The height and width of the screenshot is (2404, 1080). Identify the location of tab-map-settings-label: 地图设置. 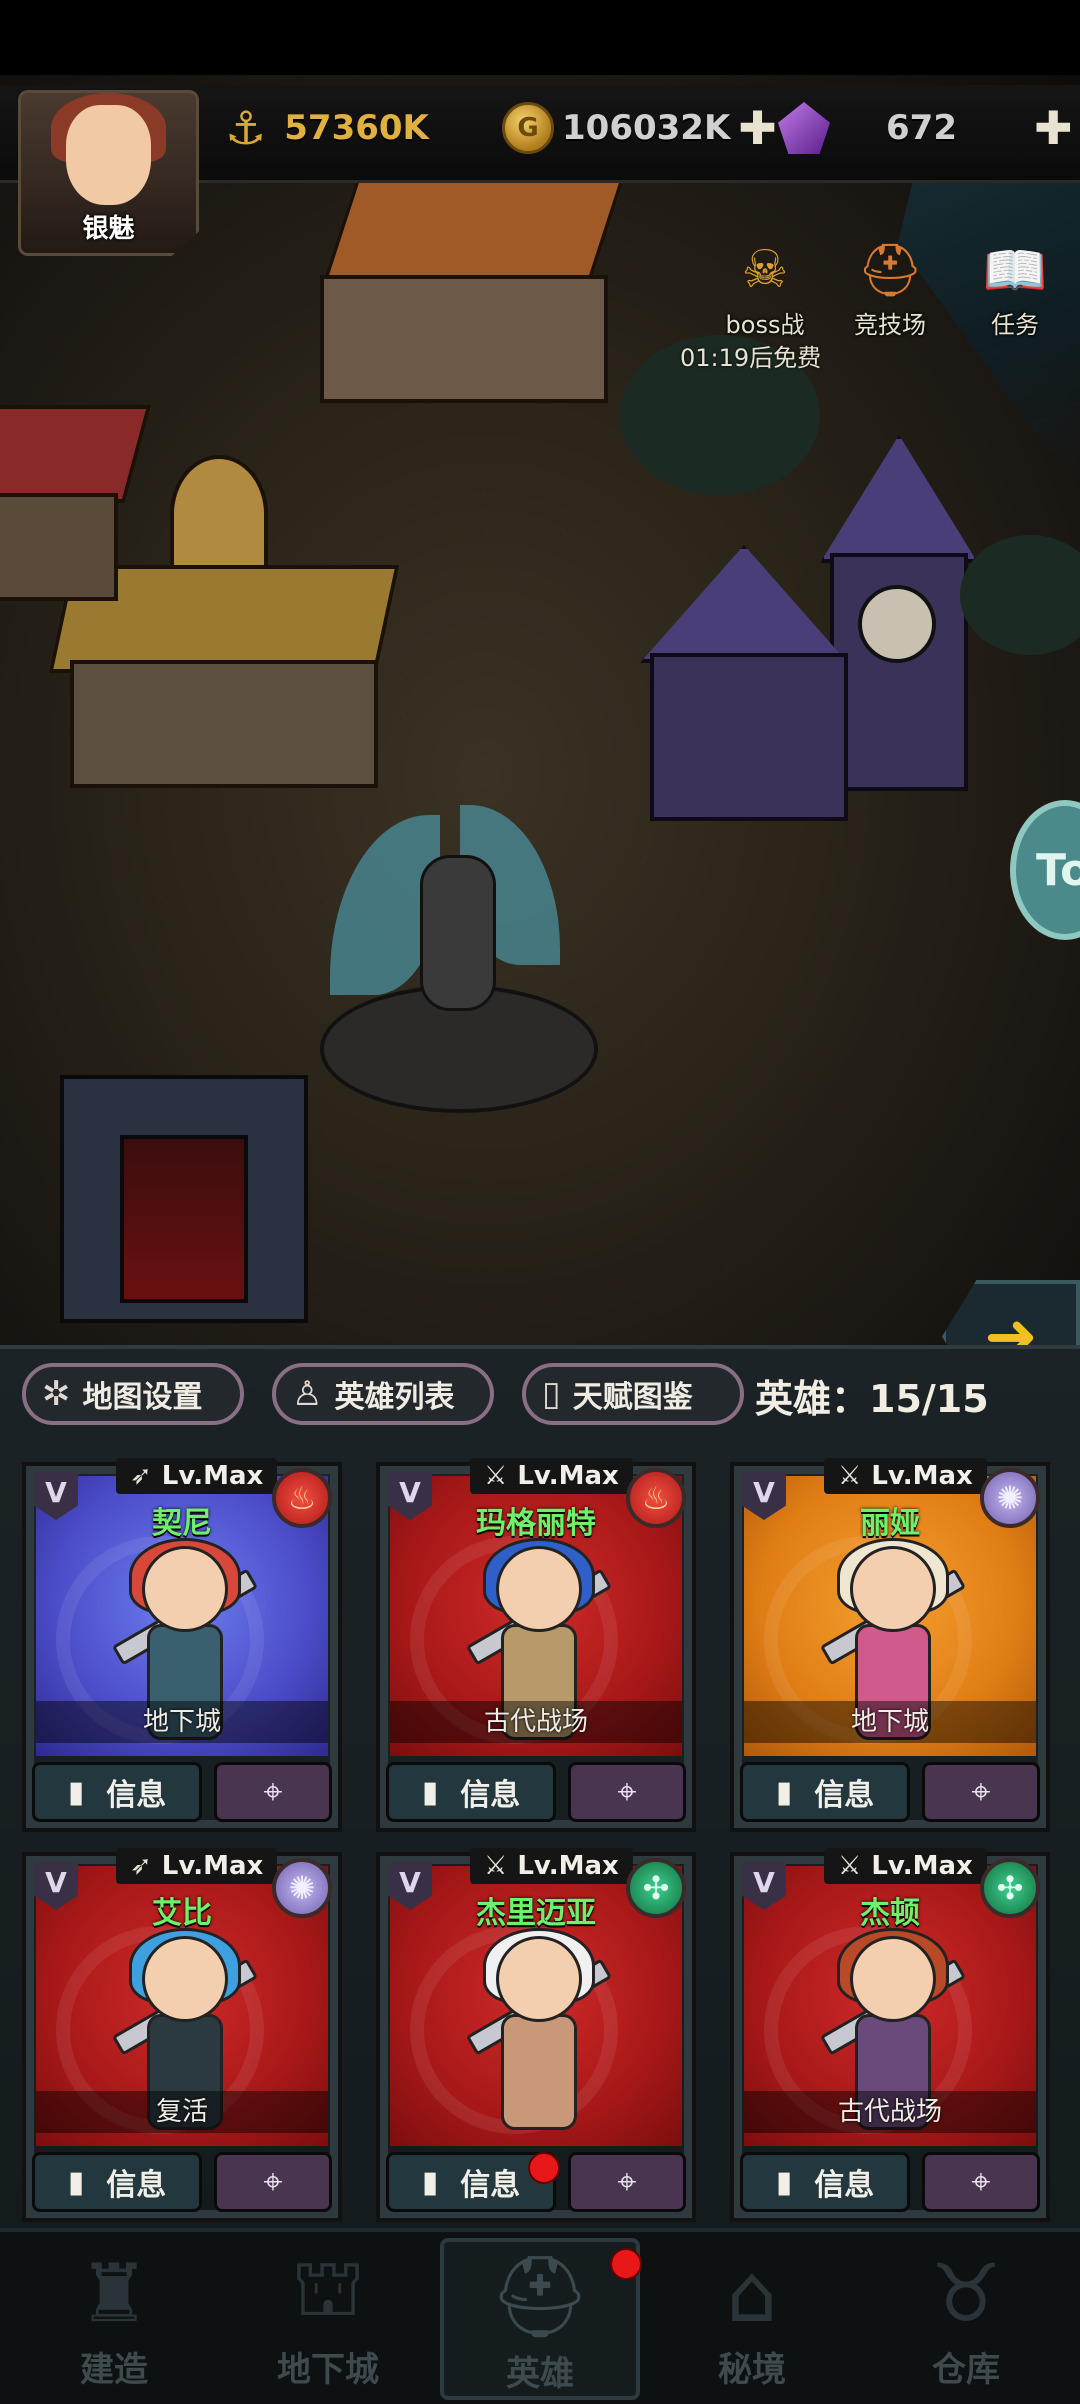
(142, 1397).